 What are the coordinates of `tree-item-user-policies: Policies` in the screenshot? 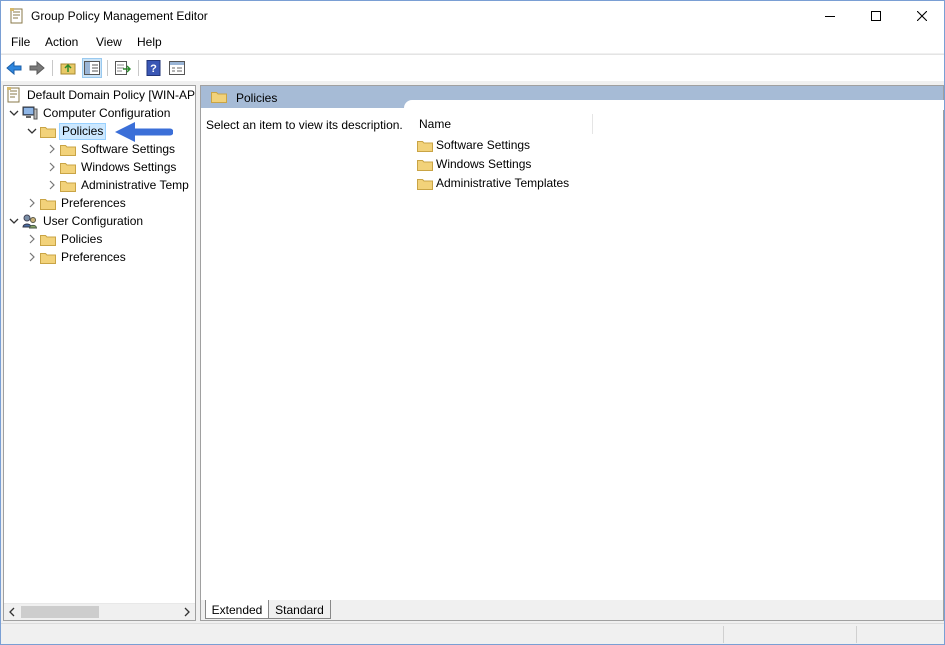 It's located at (64, 239).